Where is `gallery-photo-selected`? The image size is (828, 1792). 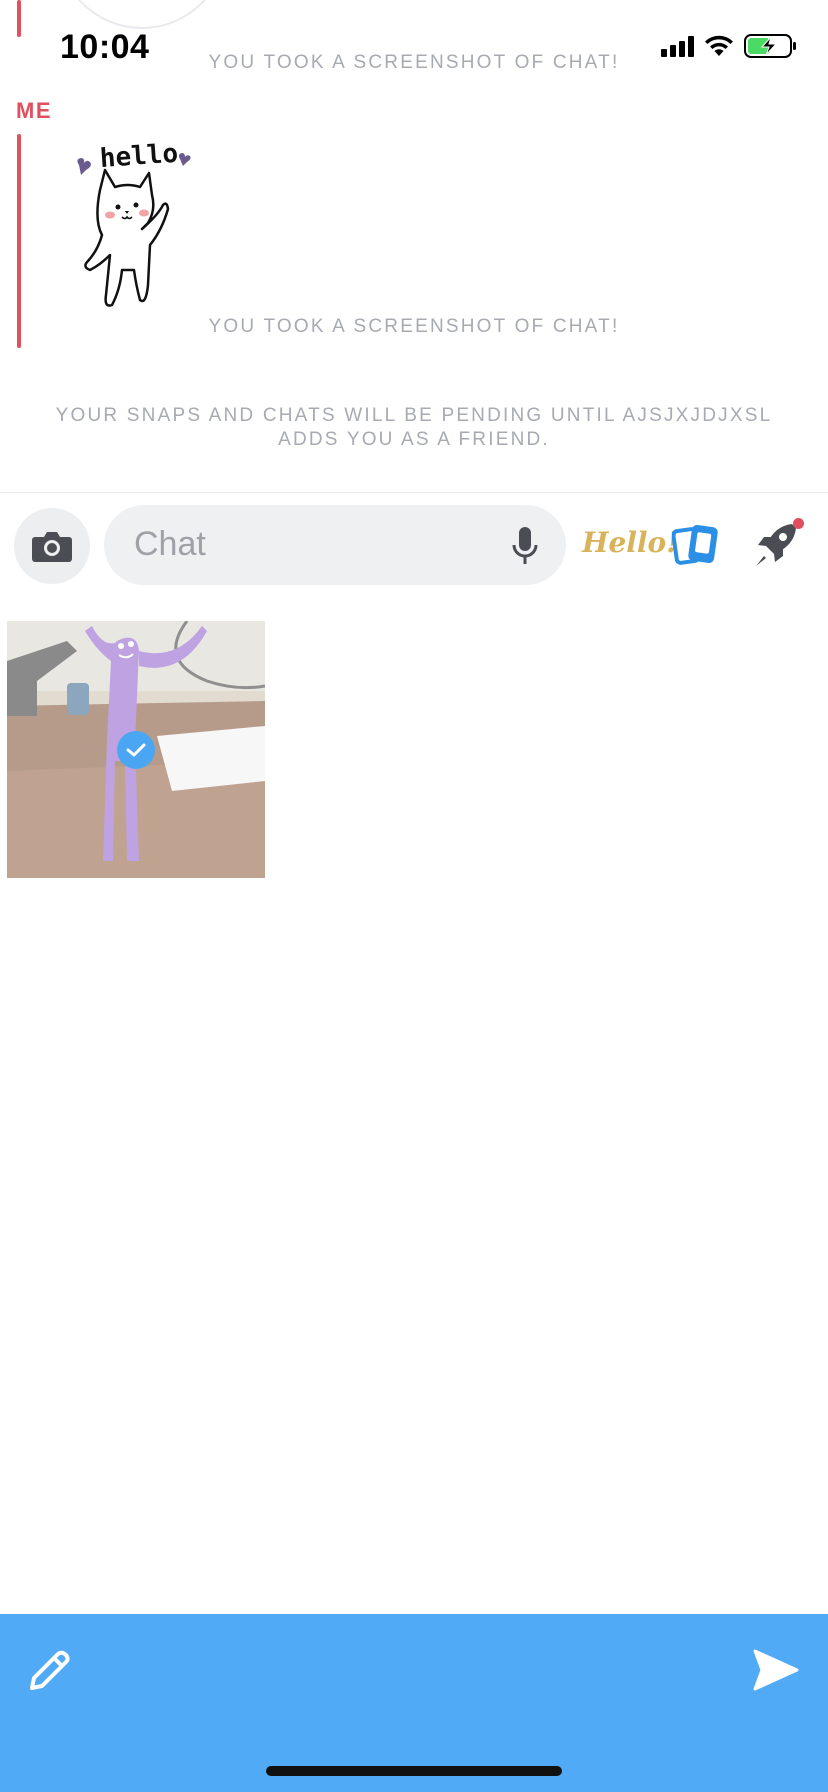
gallery-photo-selected is located at coordinates (136, 749).